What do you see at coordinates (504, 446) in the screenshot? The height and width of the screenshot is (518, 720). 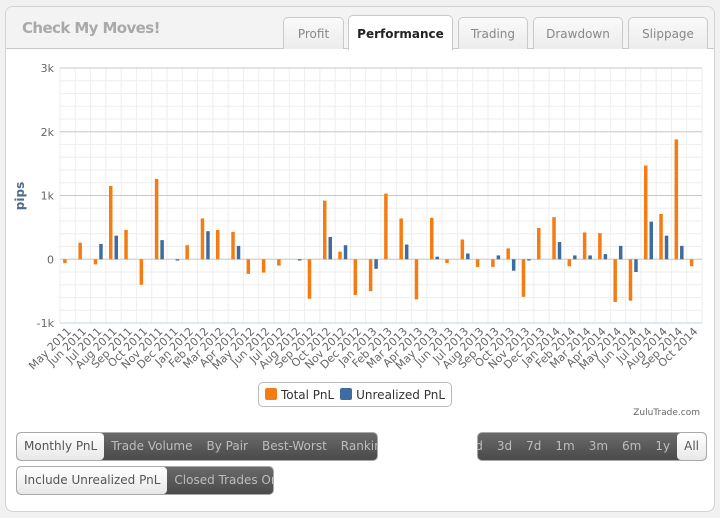 I see `range-3d-button: 3d` at bounding box center [504, 446].